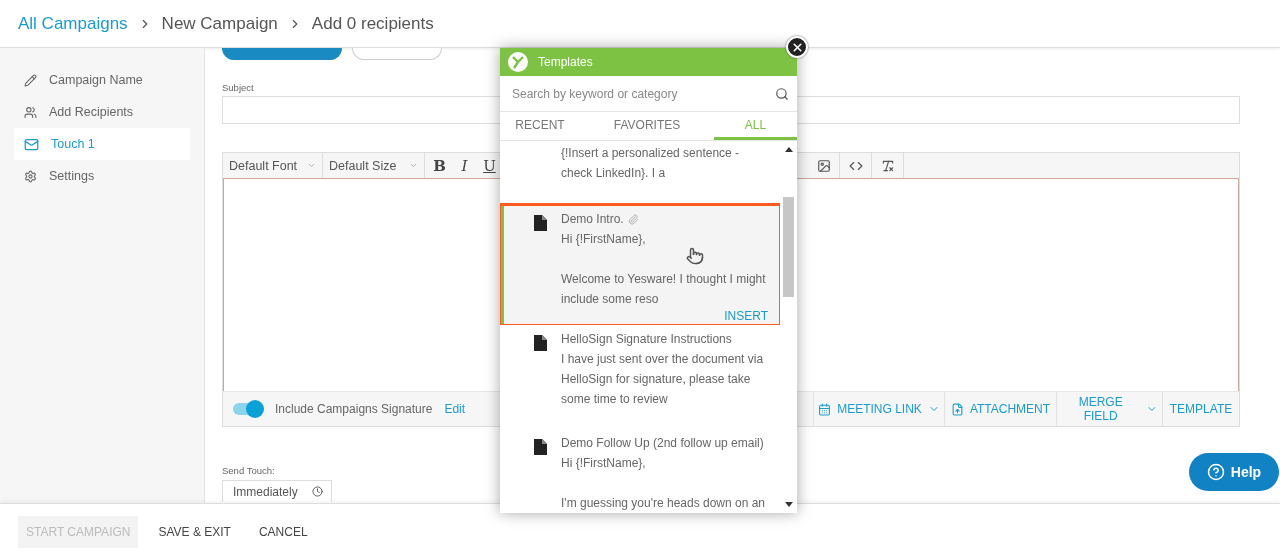 This screenshot has height=559, width=1280. Describe the element at coordinates (1215, 472) in the screenshot. I see `help-icon` at that location.